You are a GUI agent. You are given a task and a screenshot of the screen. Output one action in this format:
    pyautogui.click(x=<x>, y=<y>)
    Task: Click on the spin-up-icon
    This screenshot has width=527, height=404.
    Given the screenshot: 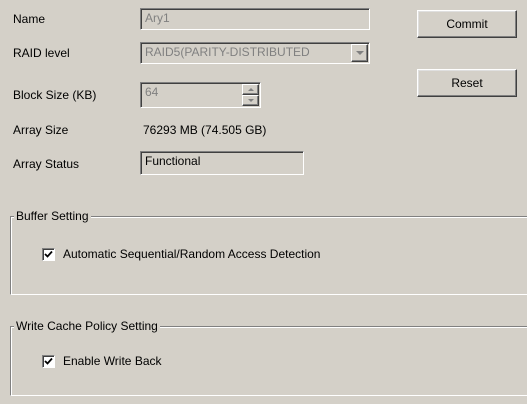 What is the action you would take?
    pyautogui.click(x=250, y=89)
    